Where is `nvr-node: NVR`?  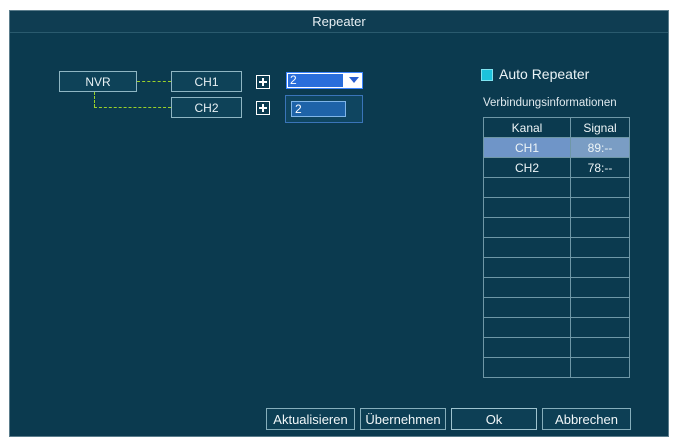
nvr-node: NVR is located at coordinates (98, 81).